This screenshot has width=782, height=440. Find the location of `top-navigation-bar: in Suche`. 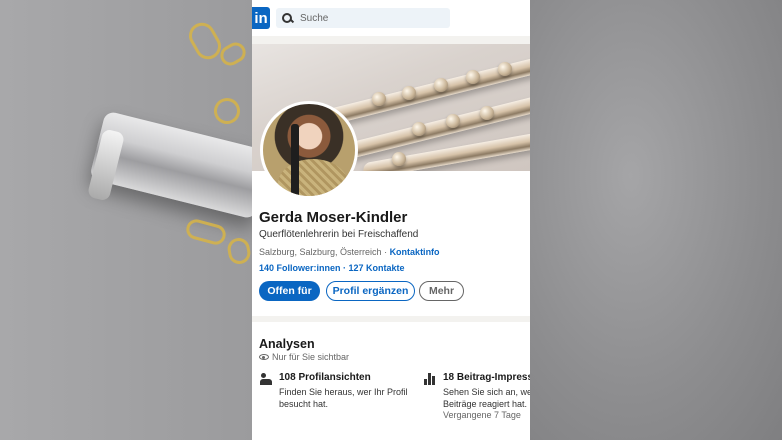

top-navigation-bar: in Suche is located at coordinates (391, 18).